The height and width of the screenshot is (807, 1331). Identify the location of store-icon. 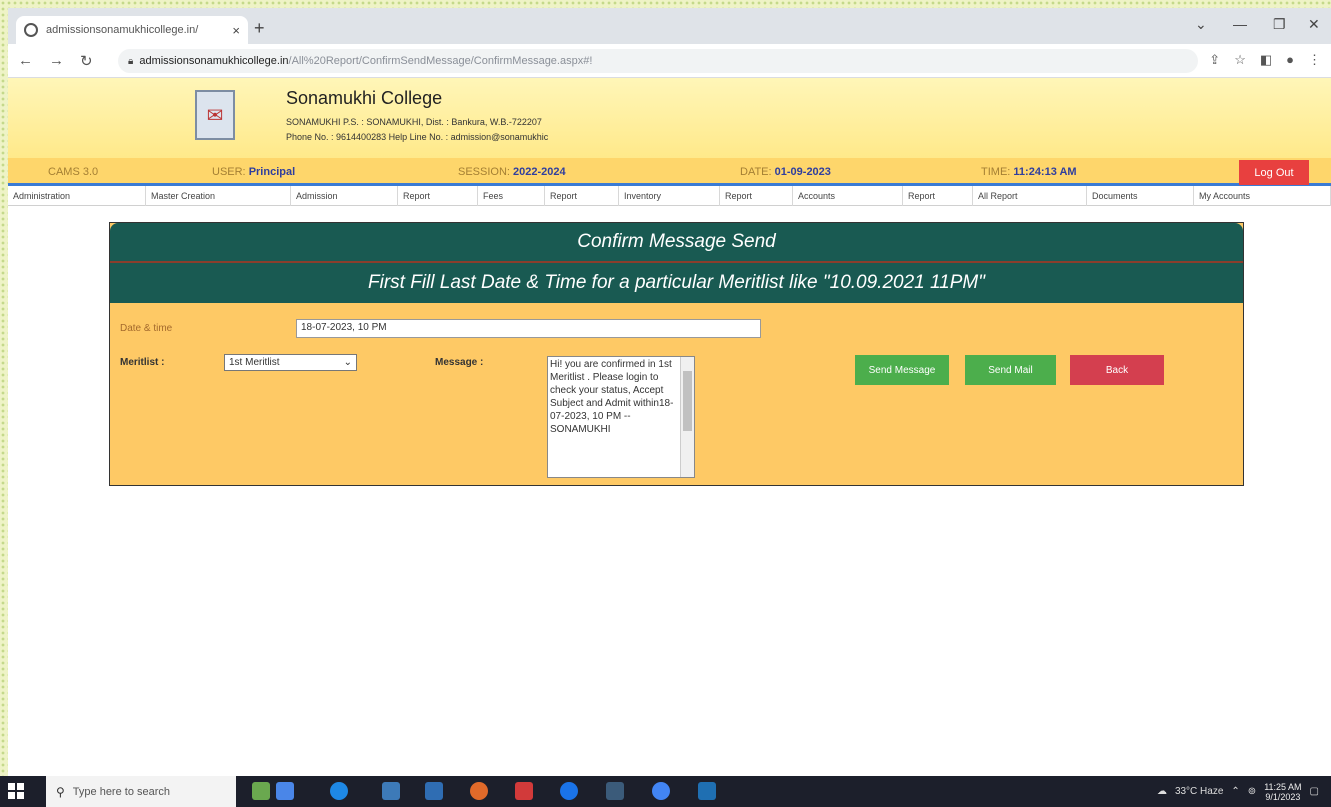
(615, 791).